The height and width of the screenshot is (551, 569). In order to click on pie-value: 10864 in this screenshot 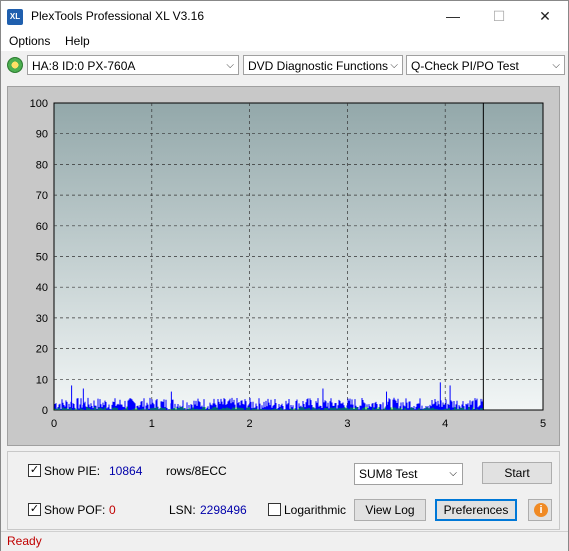, I will do `click(126, 471)`.